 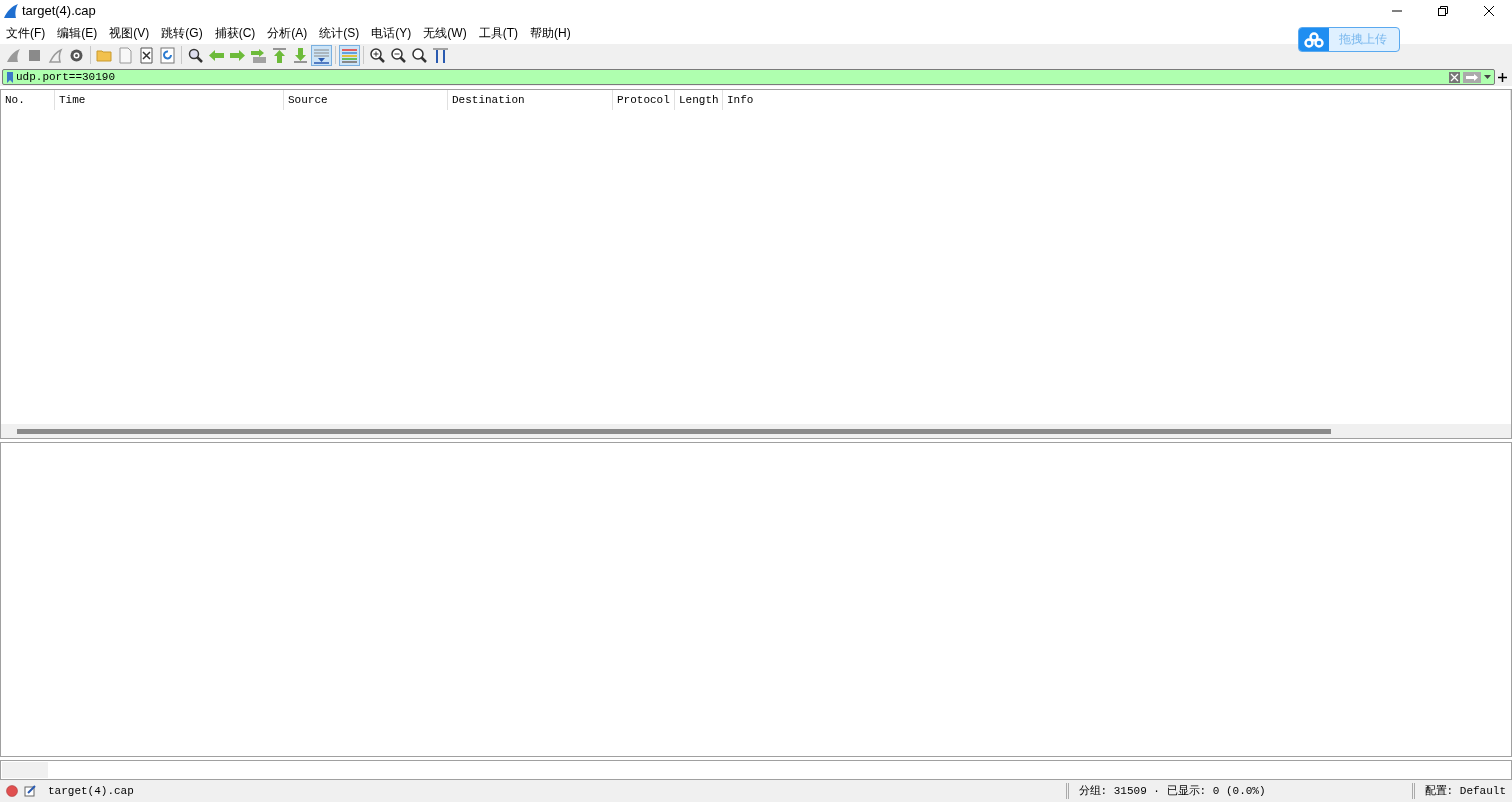 I want to click on capture-file-name: target(4).cap, so click(x=91, y=791).